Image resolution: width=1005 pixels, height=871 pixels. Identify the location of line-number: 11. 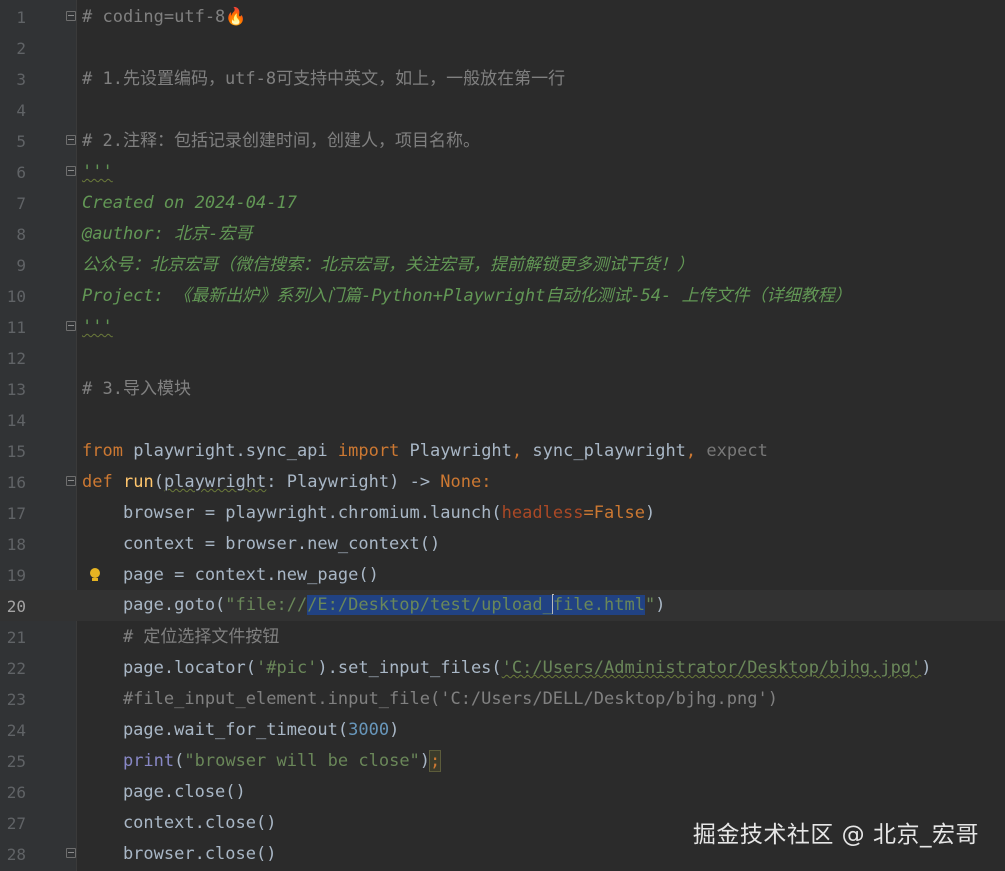
(13, 327).